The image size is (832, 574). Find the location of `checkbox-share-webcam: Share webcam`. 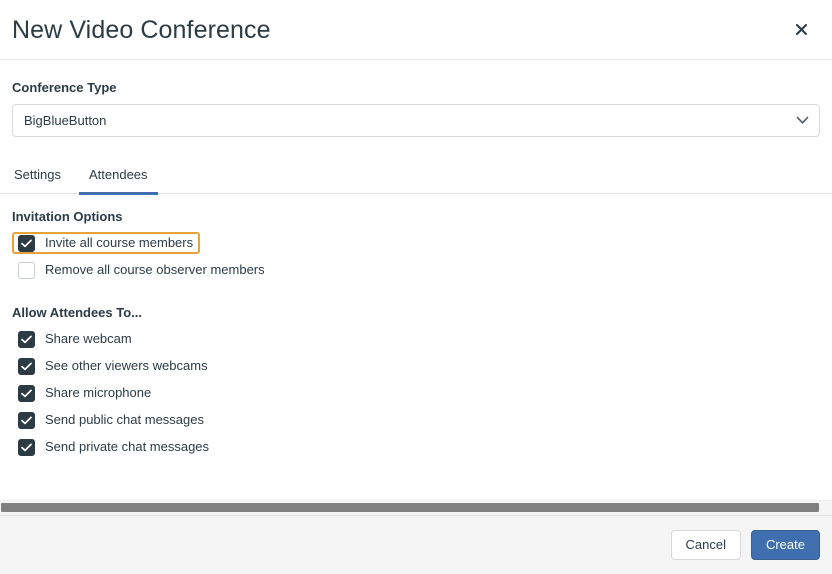

checkbox-share-webcam: Share webcam is located at coordinates (75, 339).